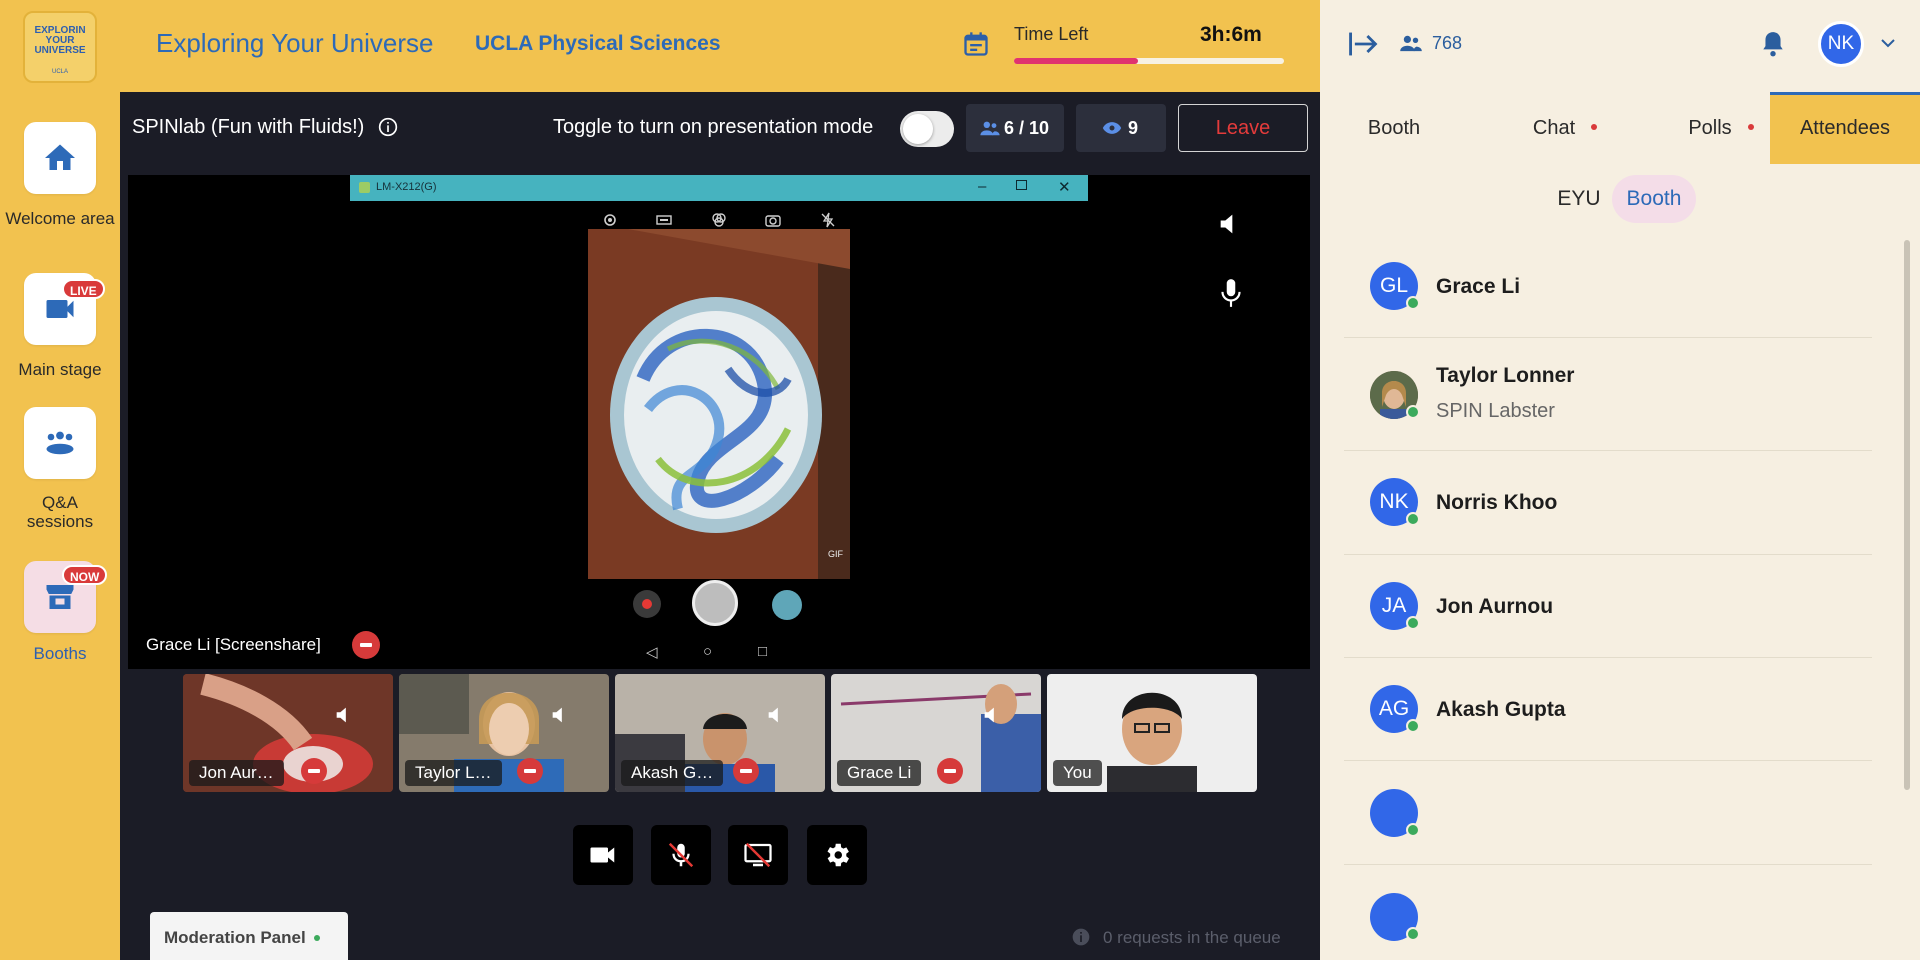 The height and width of the screenshot is (960, 1920). What do you see at coordinates (936, 733) in the screenshot?
I see `participant-tile: Grace Li` at bounding box center [936, 733].